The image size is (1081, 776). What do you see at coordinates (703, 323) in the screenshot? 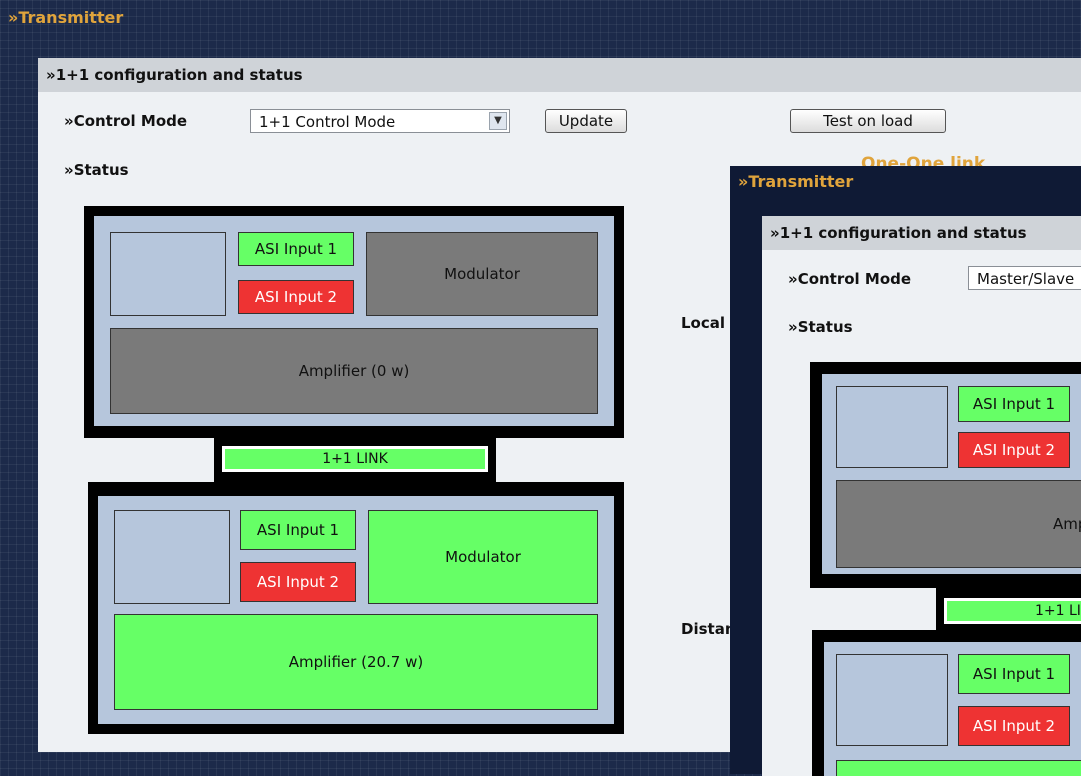
I see `local-label: Local` at bounding box center [703, 323].